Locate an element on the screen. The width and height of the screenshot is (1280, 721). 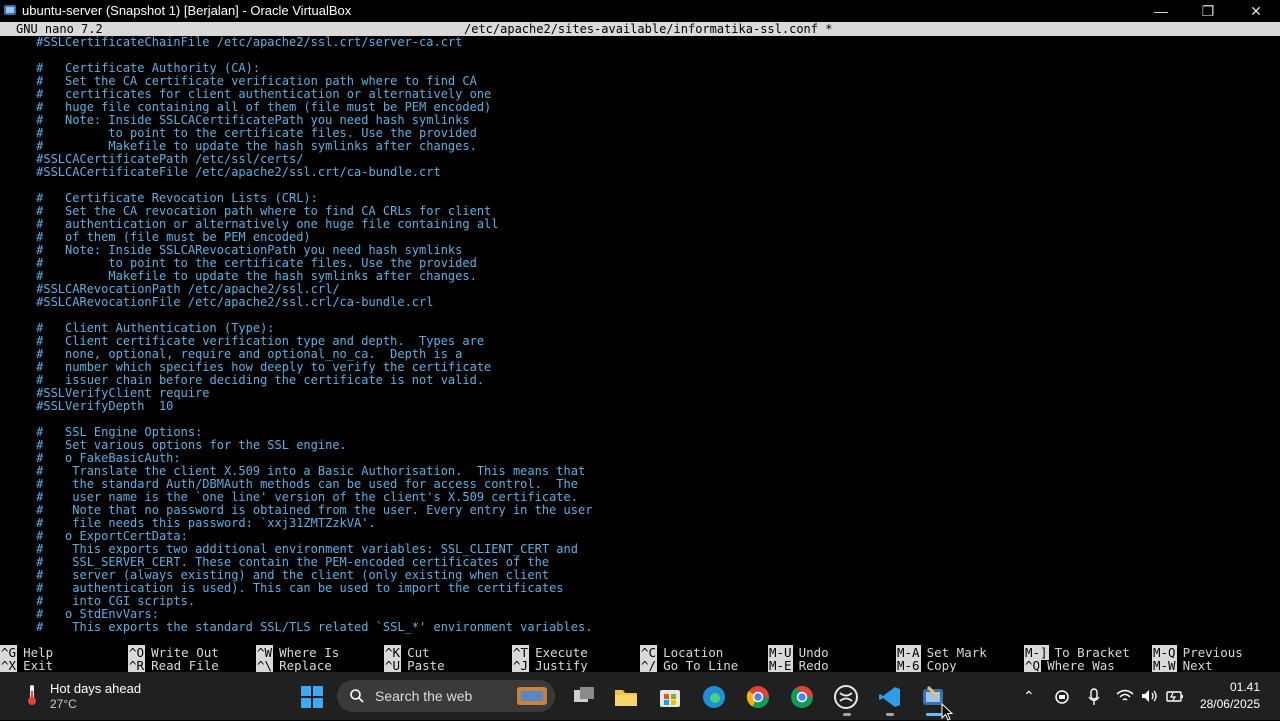
nano-version: GNU nano 7.2 is located at coordinates (59, 29).